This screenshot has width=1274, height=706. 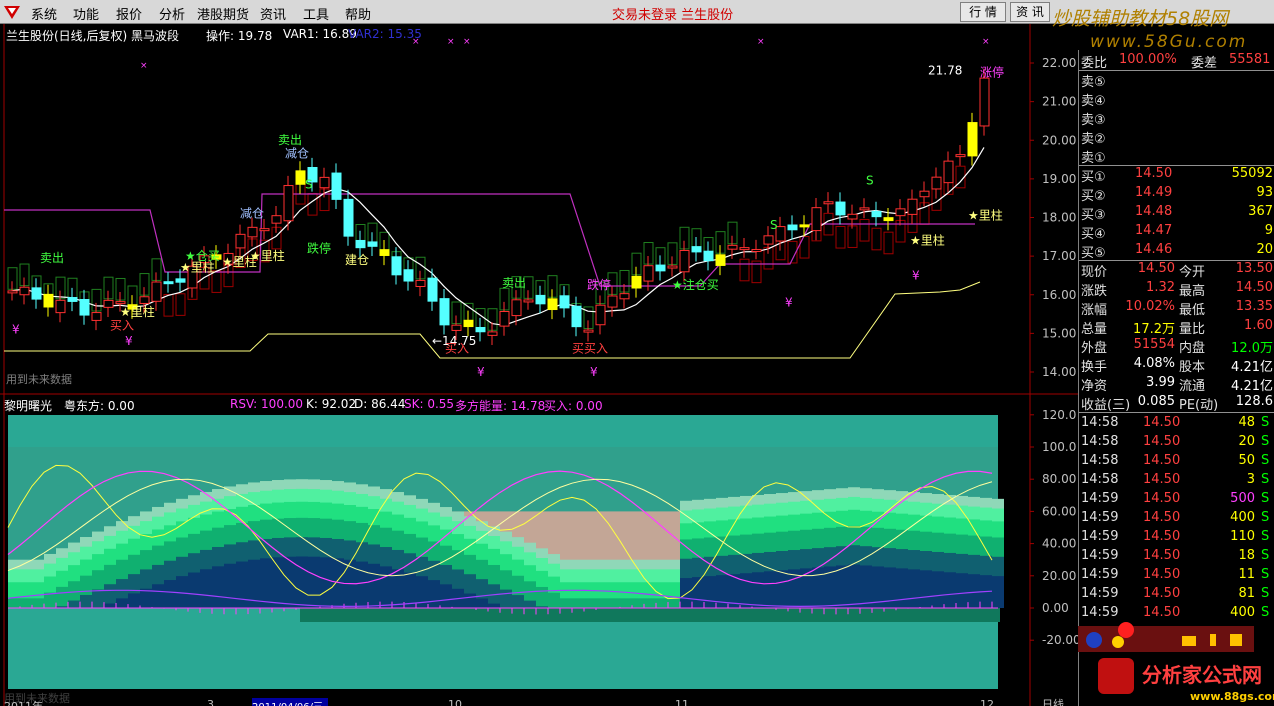 I want to click on y-tick-label: 14.00, so click(x=1059, y=372).